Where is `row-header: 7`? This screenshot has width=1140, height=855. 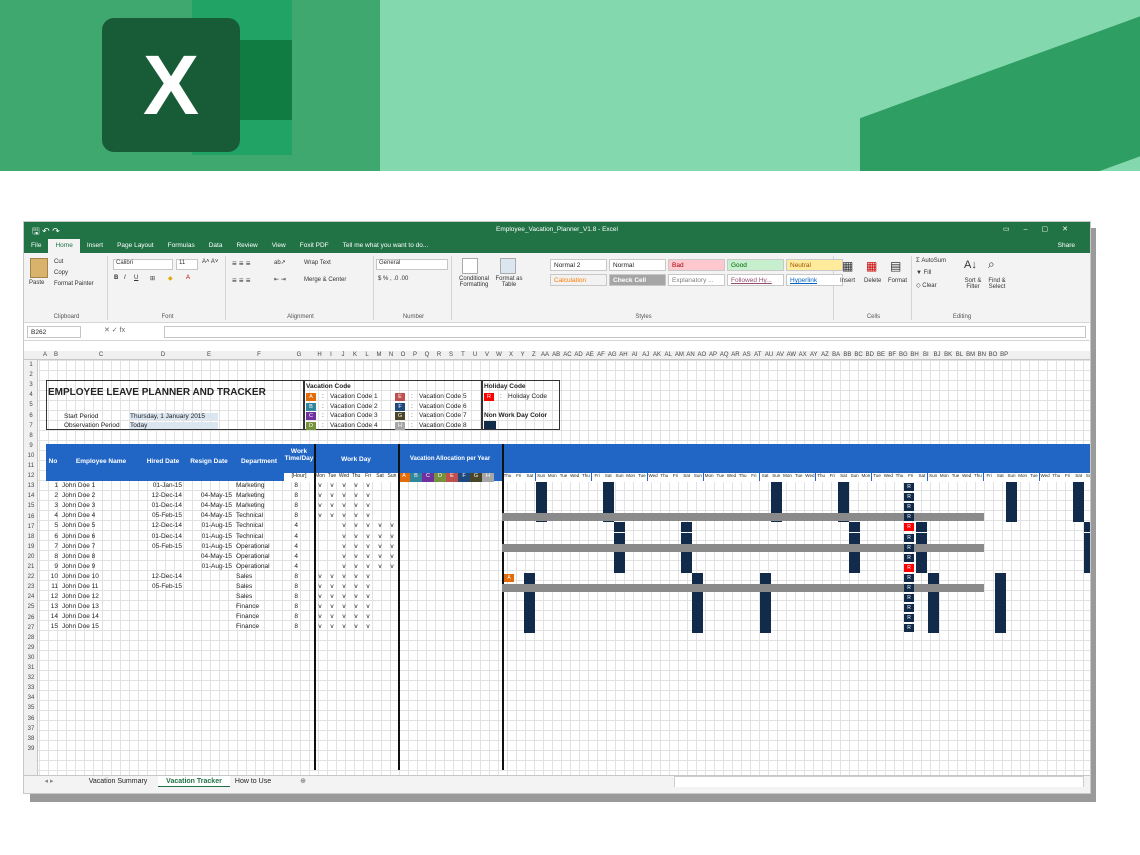 row-header: 7 is located at coordinates (31, 426).